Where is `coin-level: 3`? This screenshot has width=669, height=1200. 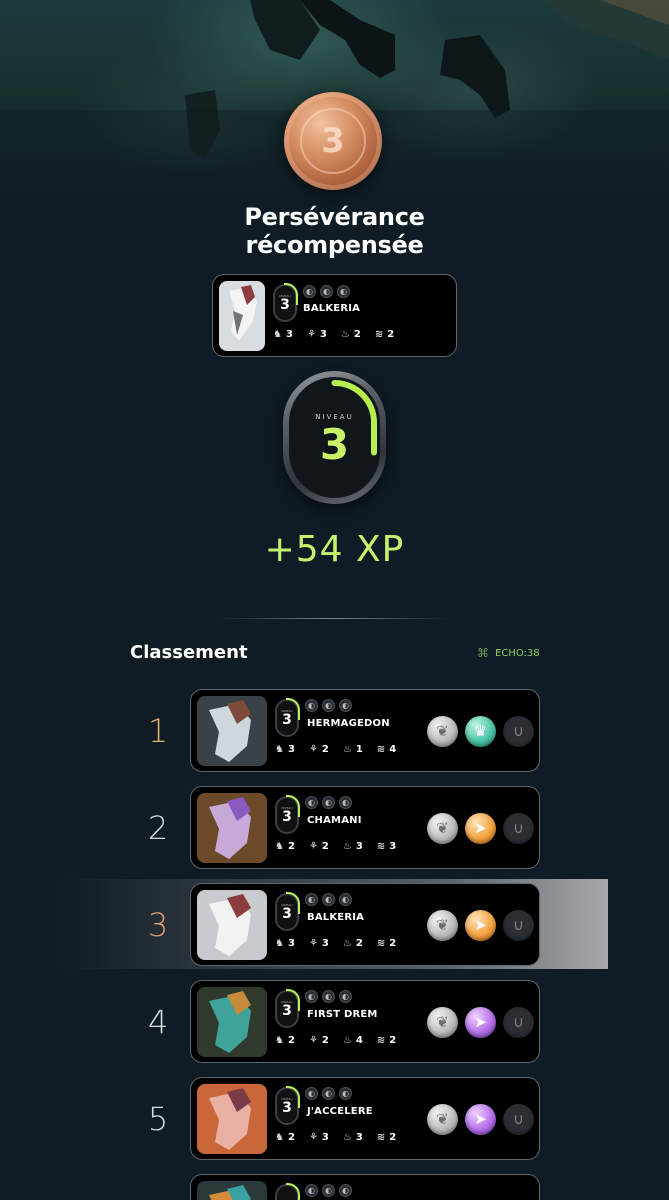 coin-level: 3 is located at coordinates (333, 141).